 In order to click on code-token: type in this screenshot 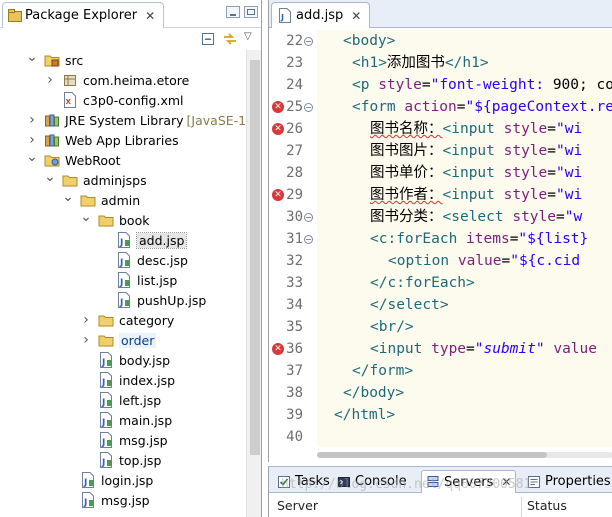, I will do `click(449, 349)`.